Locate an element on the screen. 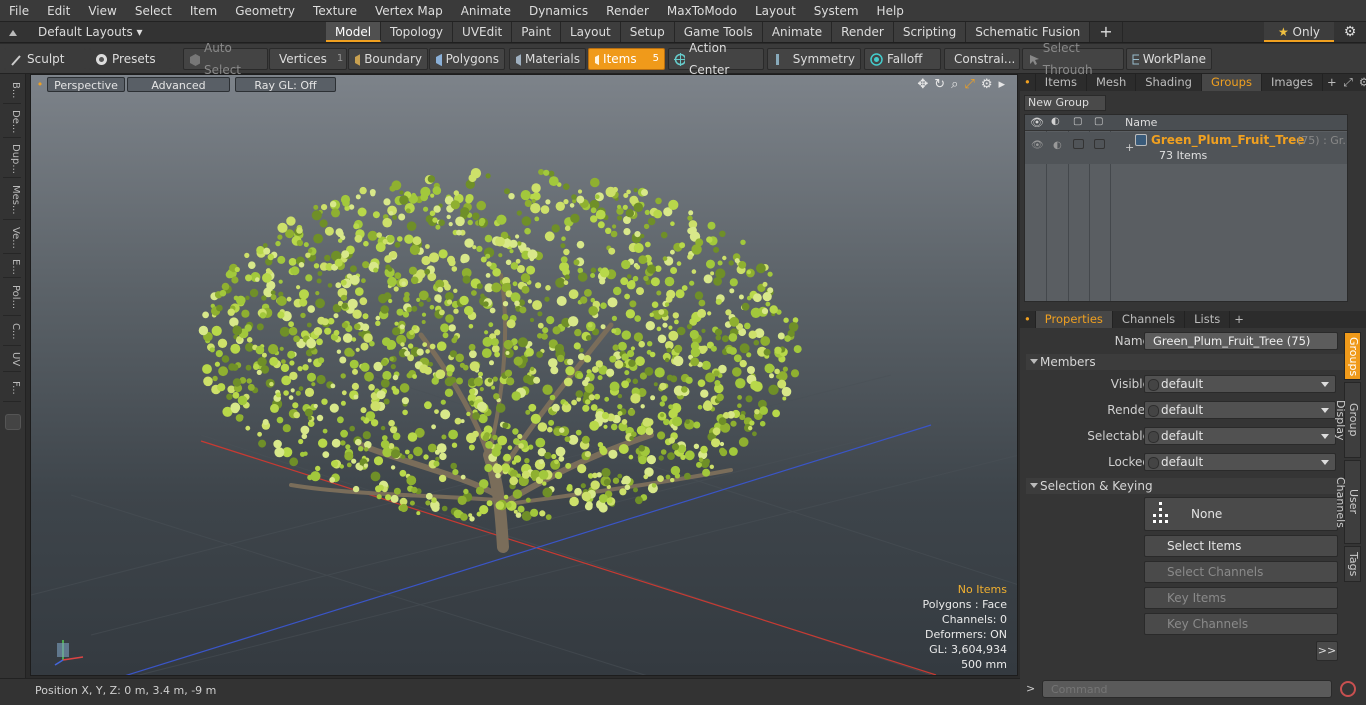  row-select-checkbox is located at coordinates (1099, 144).